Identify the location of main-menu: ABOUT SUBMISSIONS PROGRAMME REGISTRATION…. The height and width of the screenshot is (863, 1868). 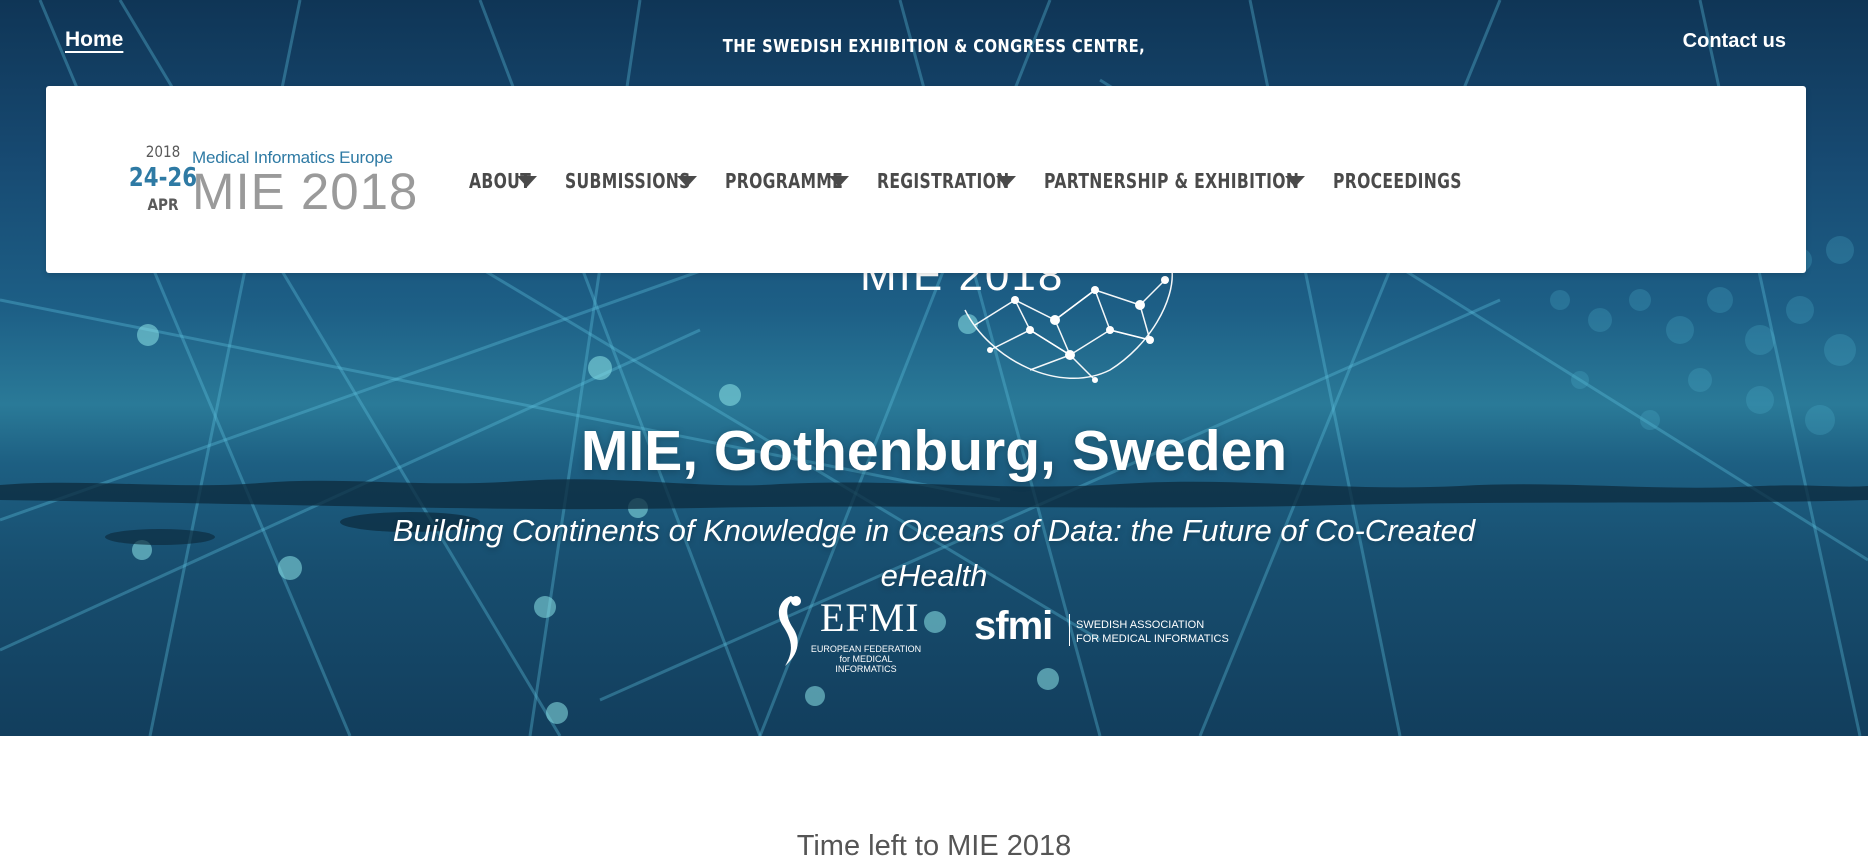
(979, 181).